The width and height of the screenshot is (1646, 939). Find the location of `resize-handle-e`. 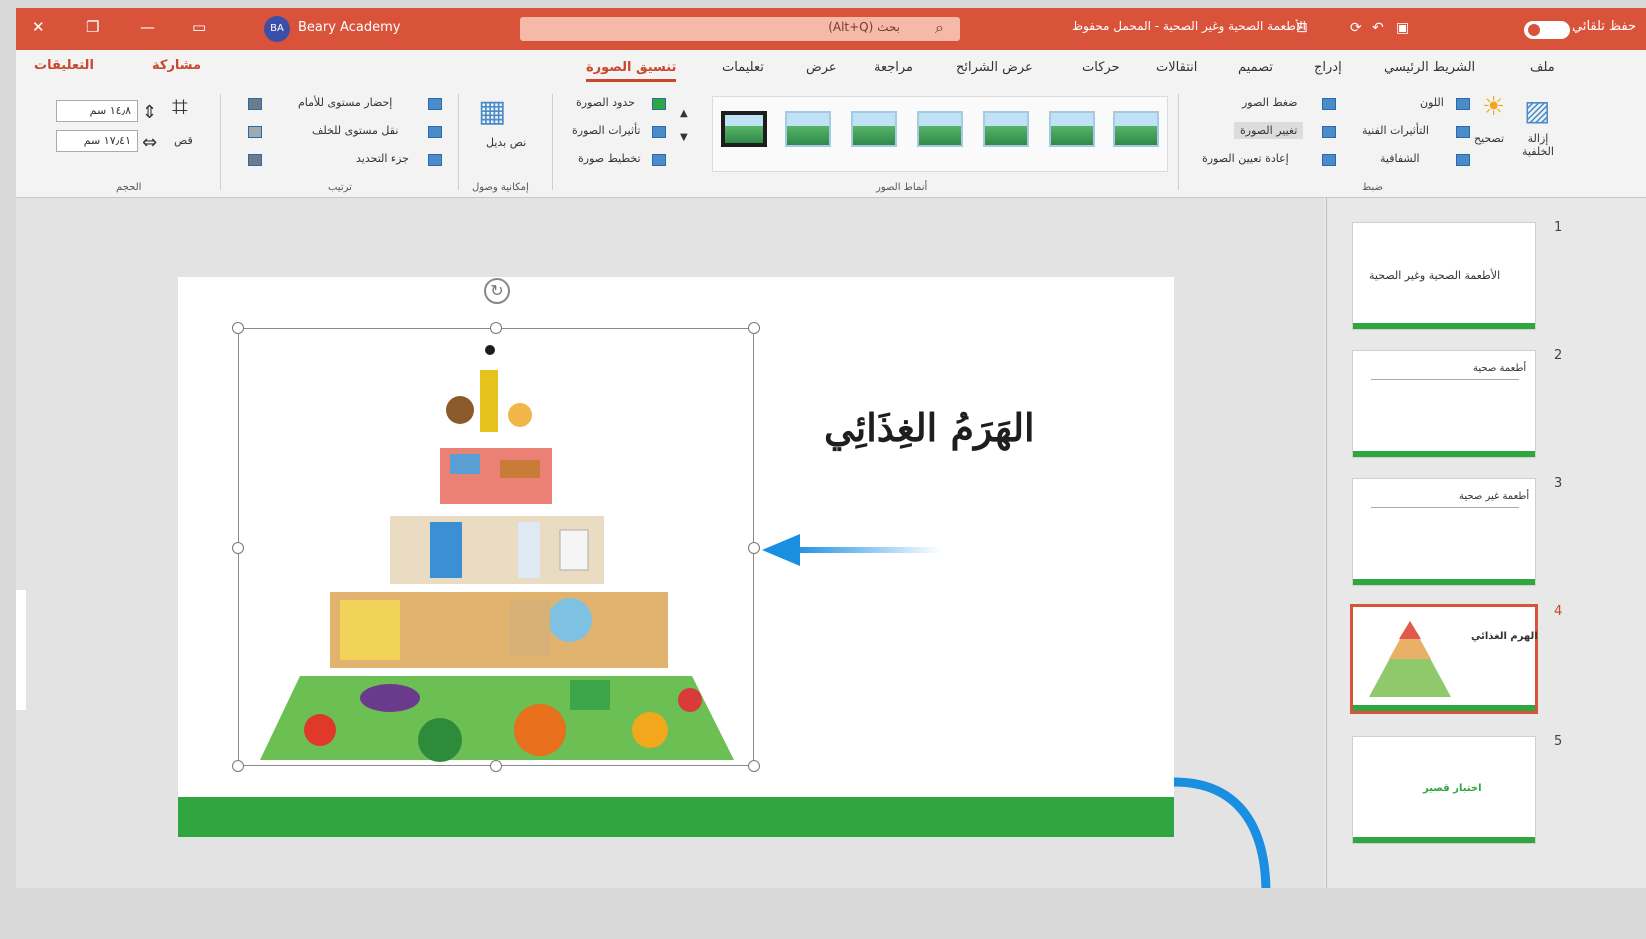

resize-handle-e is located at coordinates (754, 548).